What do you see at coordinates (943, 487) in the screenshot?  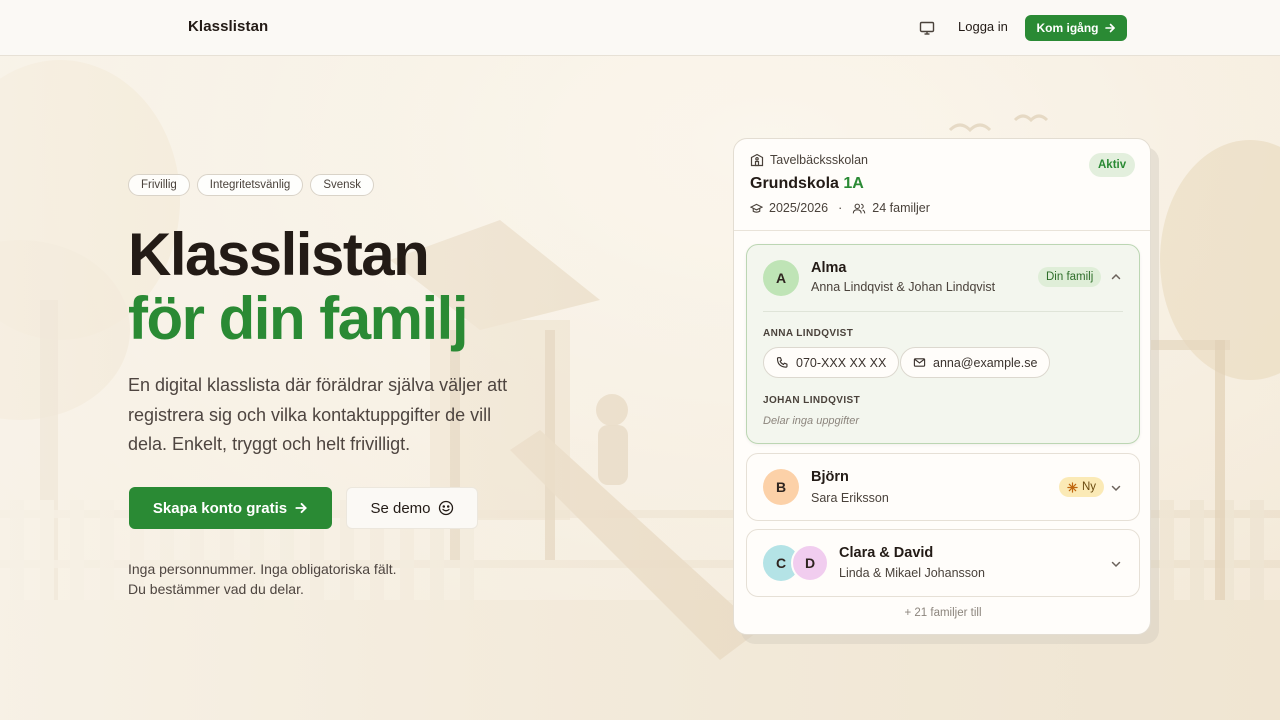 I see `family-item-bjorn: B Björn Sara Eriksson Ny` at bounding box center [943, 487].